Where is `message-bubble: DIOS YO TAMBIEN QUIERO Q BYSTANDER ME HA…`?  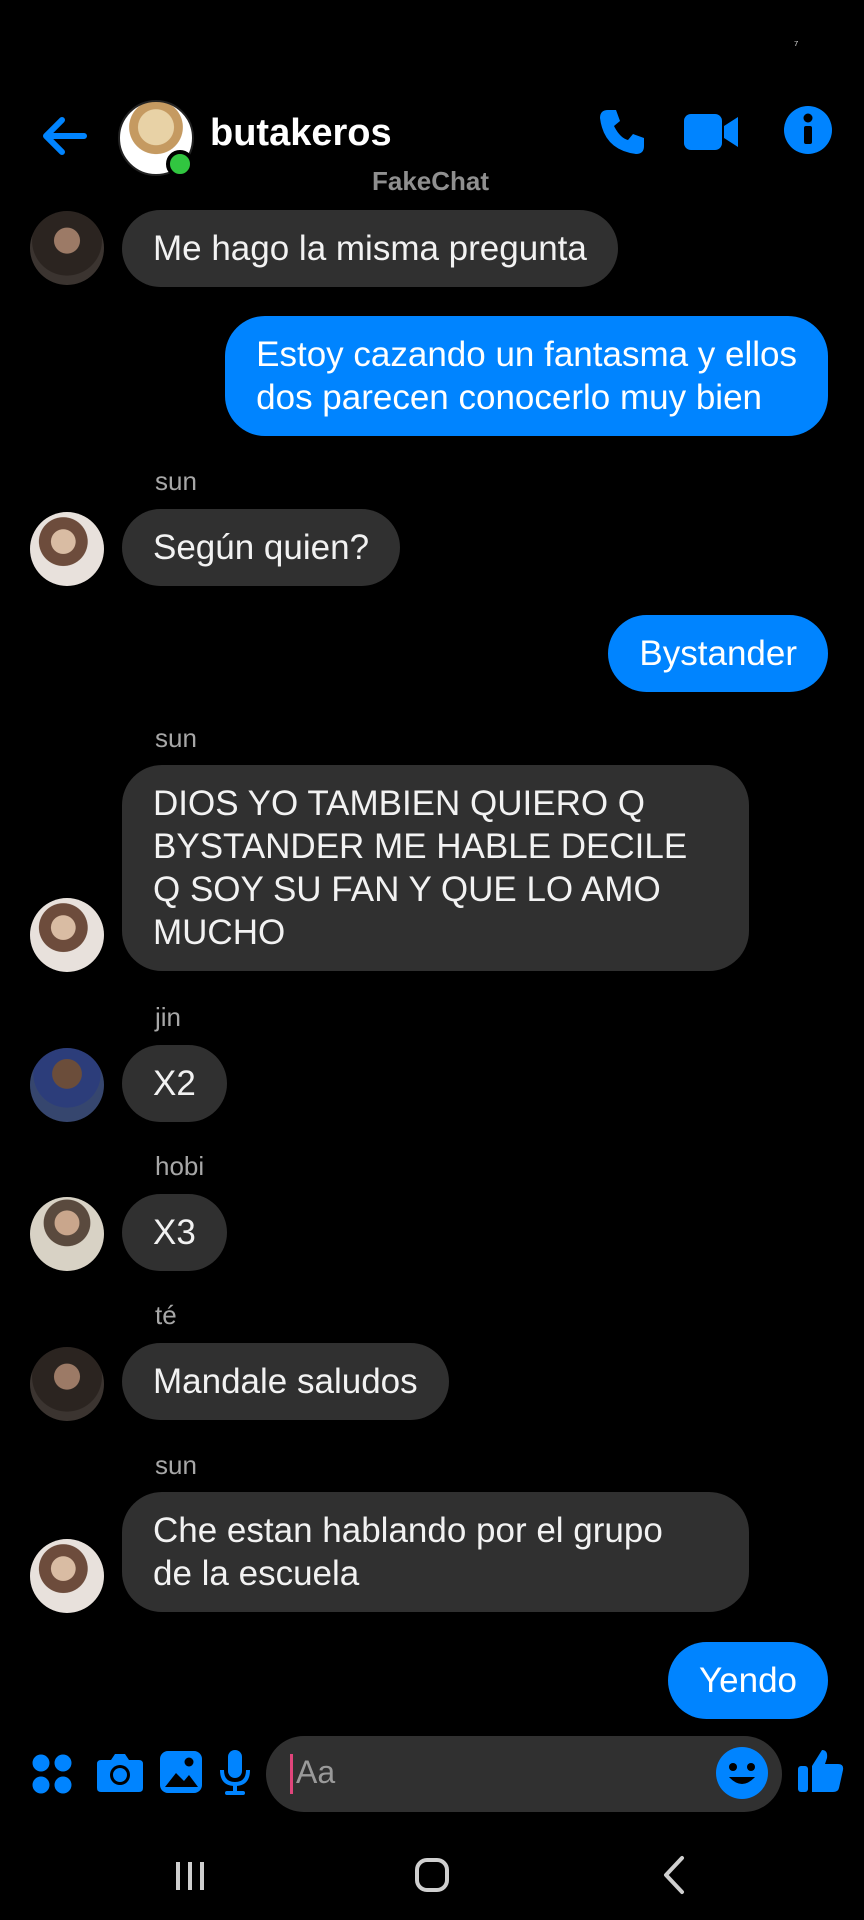
message-bubble: DIOS YO TAMBIEN QUIERO Q BYSTANDER ME HA… is located at coordinates (435, 868).